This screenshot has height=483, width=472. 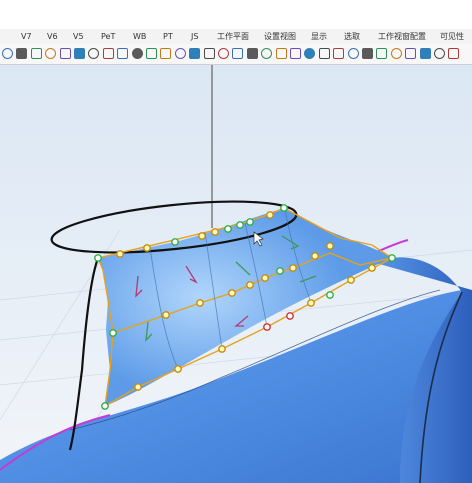 I want to click on tab-js: JS, so click(x=194, y=36).